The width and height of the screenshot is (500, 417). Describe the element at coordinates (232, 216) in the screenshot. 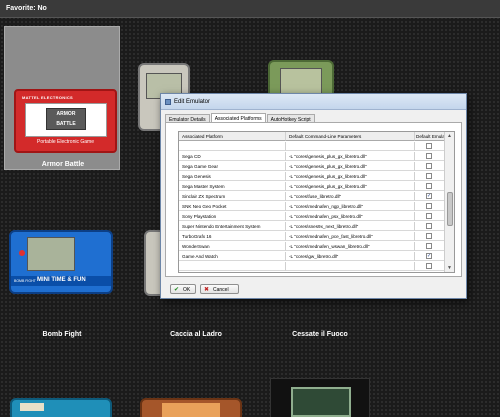

I see `platform-cell: Sony Playstation` at that location.